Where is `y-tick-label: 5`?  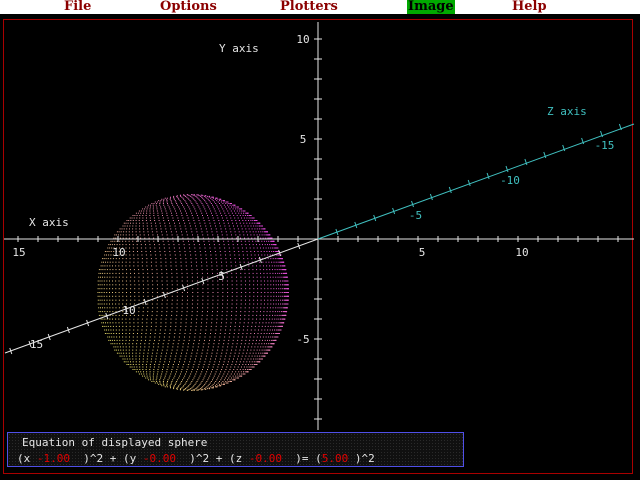 y-tick-label: 5 is located at coordinates (303, 139).